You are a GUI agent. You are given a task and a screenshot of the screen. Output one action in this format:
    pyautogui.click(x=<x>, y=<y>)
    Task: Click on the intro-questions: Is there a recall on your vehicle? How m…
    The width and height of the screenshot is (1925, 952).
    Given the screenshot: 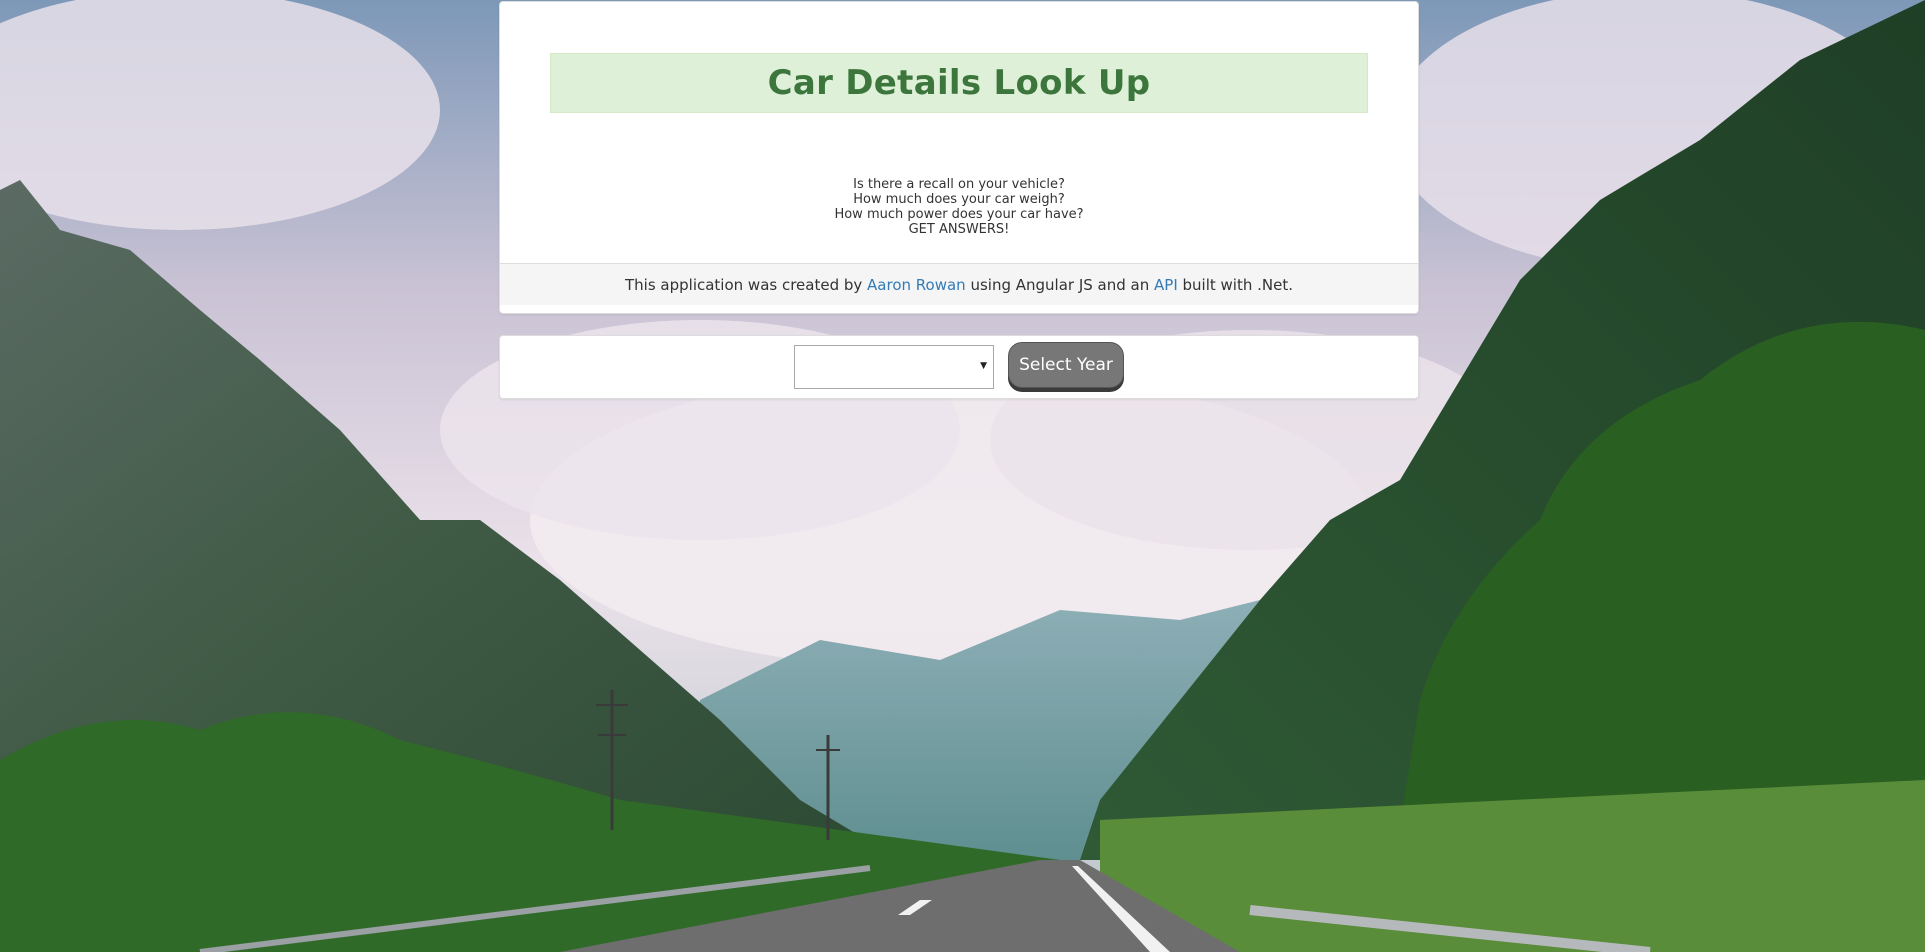 What is the action you would take?
    pyautogui.click(x=959, y=207)
    